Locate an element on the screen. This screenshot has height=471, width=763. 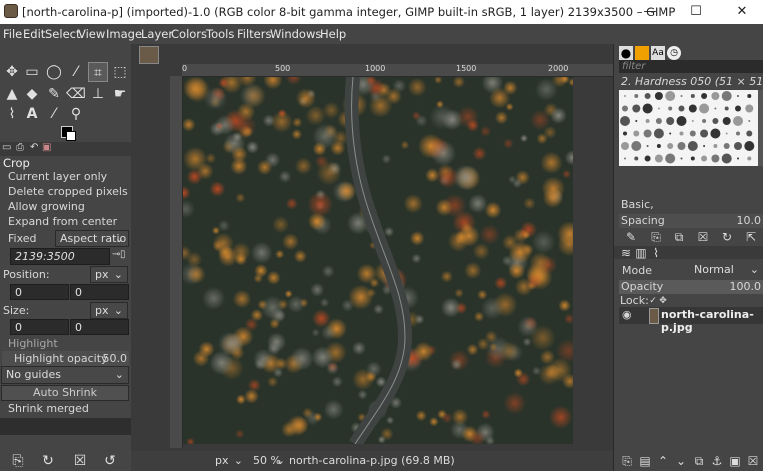
menu-tools: Tools is located at coordinates (220, 34).